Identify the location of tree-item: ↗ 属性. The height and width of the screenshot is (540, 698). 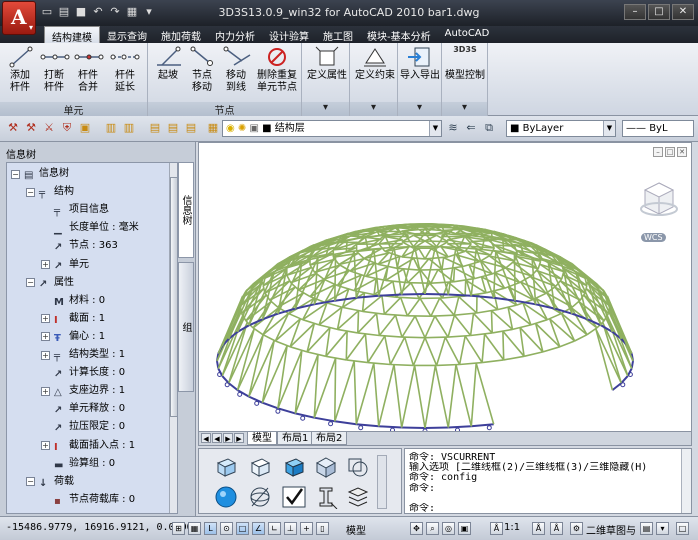
(56, 283).